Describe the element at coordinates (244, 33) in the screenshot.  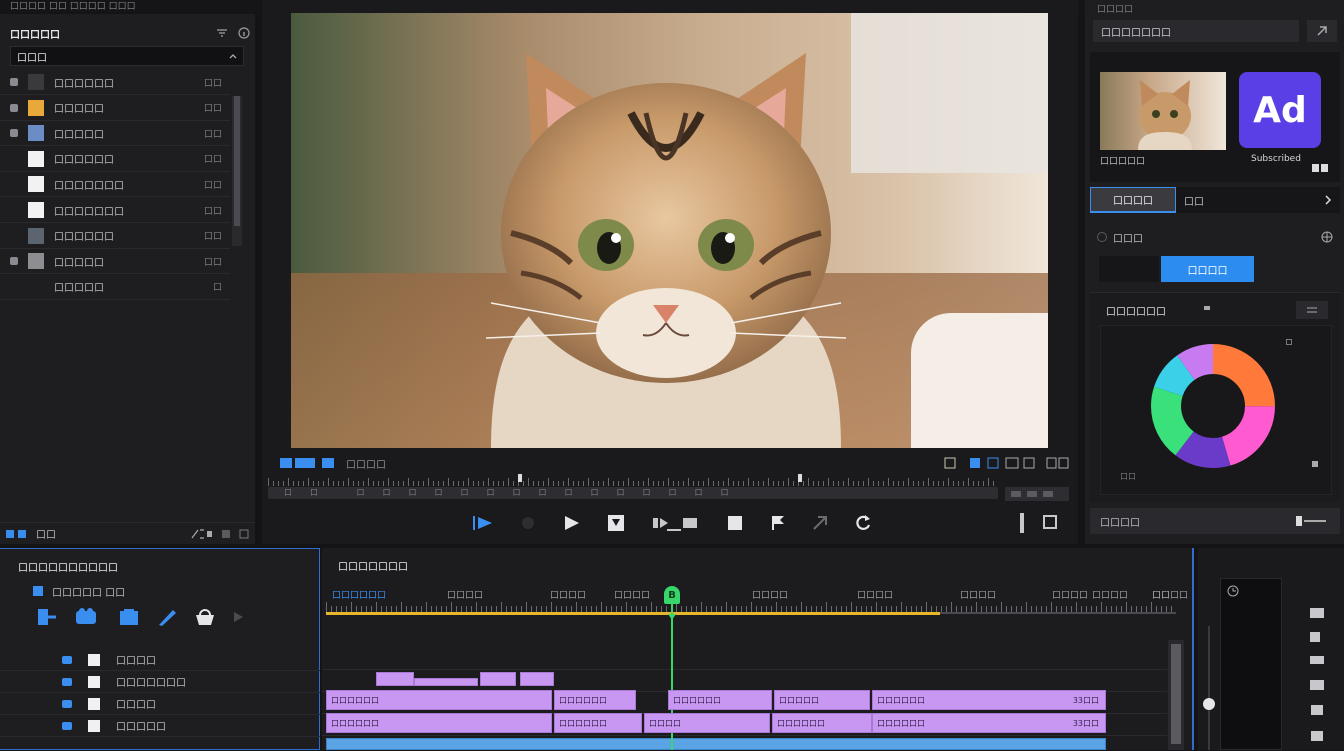
I see `info-icon` at that location.